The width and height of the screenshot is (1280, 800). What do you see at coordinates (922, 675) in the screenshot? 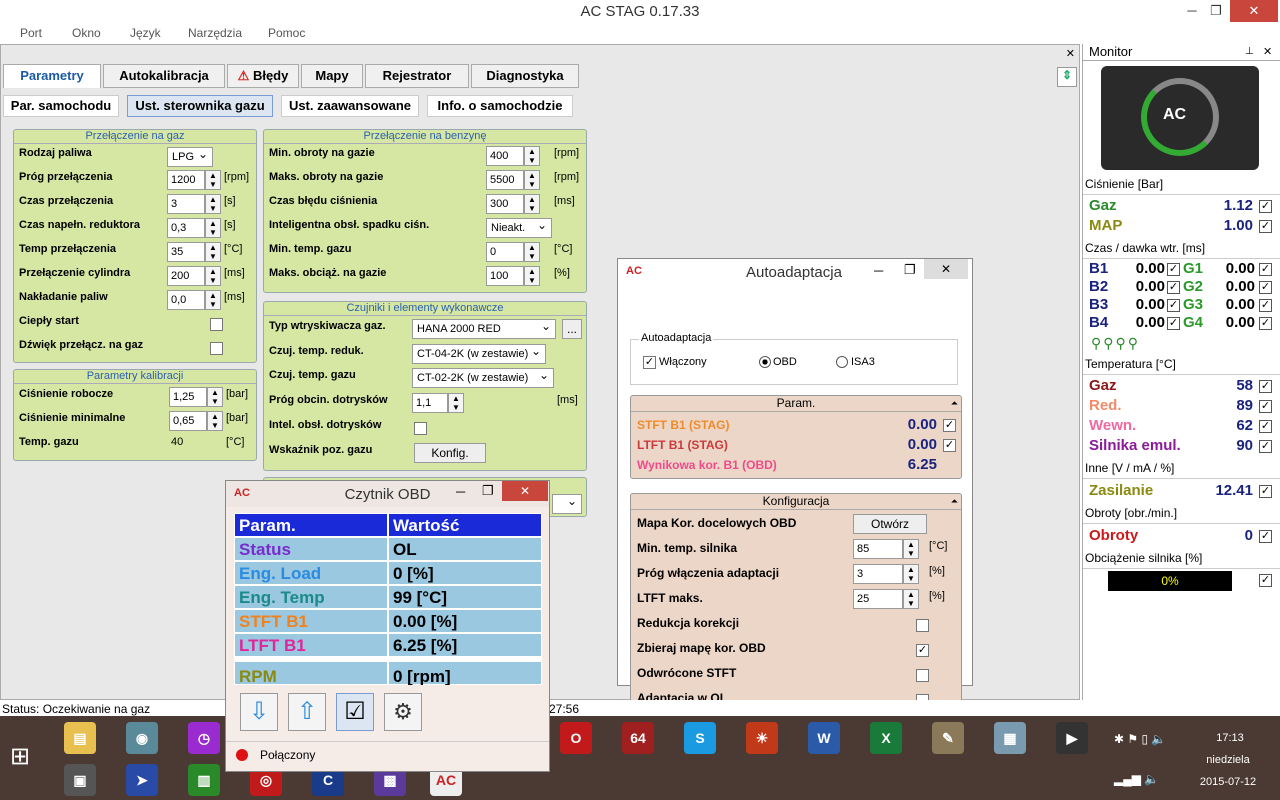
I see `inverted-stft-checkbox` at bounding box center [922, 675].